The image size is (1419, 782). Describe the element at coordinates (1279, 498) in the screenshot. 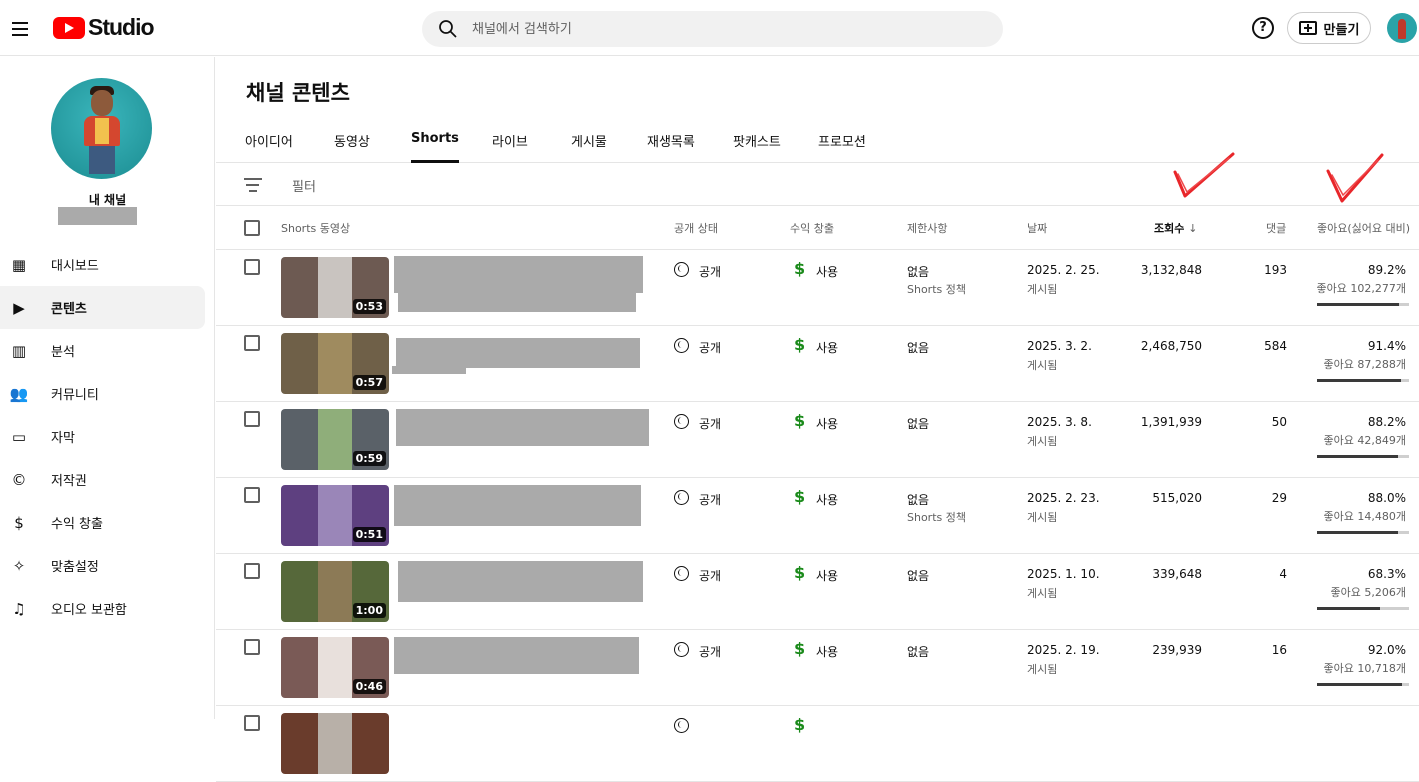

I see `comments-value: 29` at that location.